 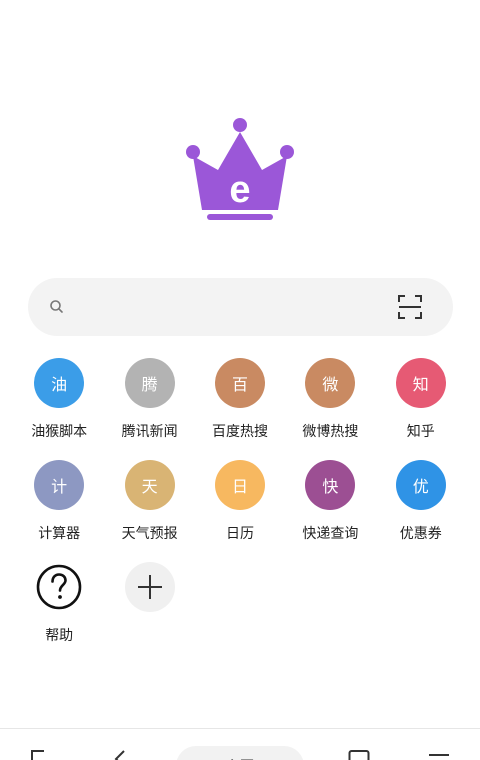 I want to click on shortcut-weather: 天 天气预报, so click(x=149, y=511).